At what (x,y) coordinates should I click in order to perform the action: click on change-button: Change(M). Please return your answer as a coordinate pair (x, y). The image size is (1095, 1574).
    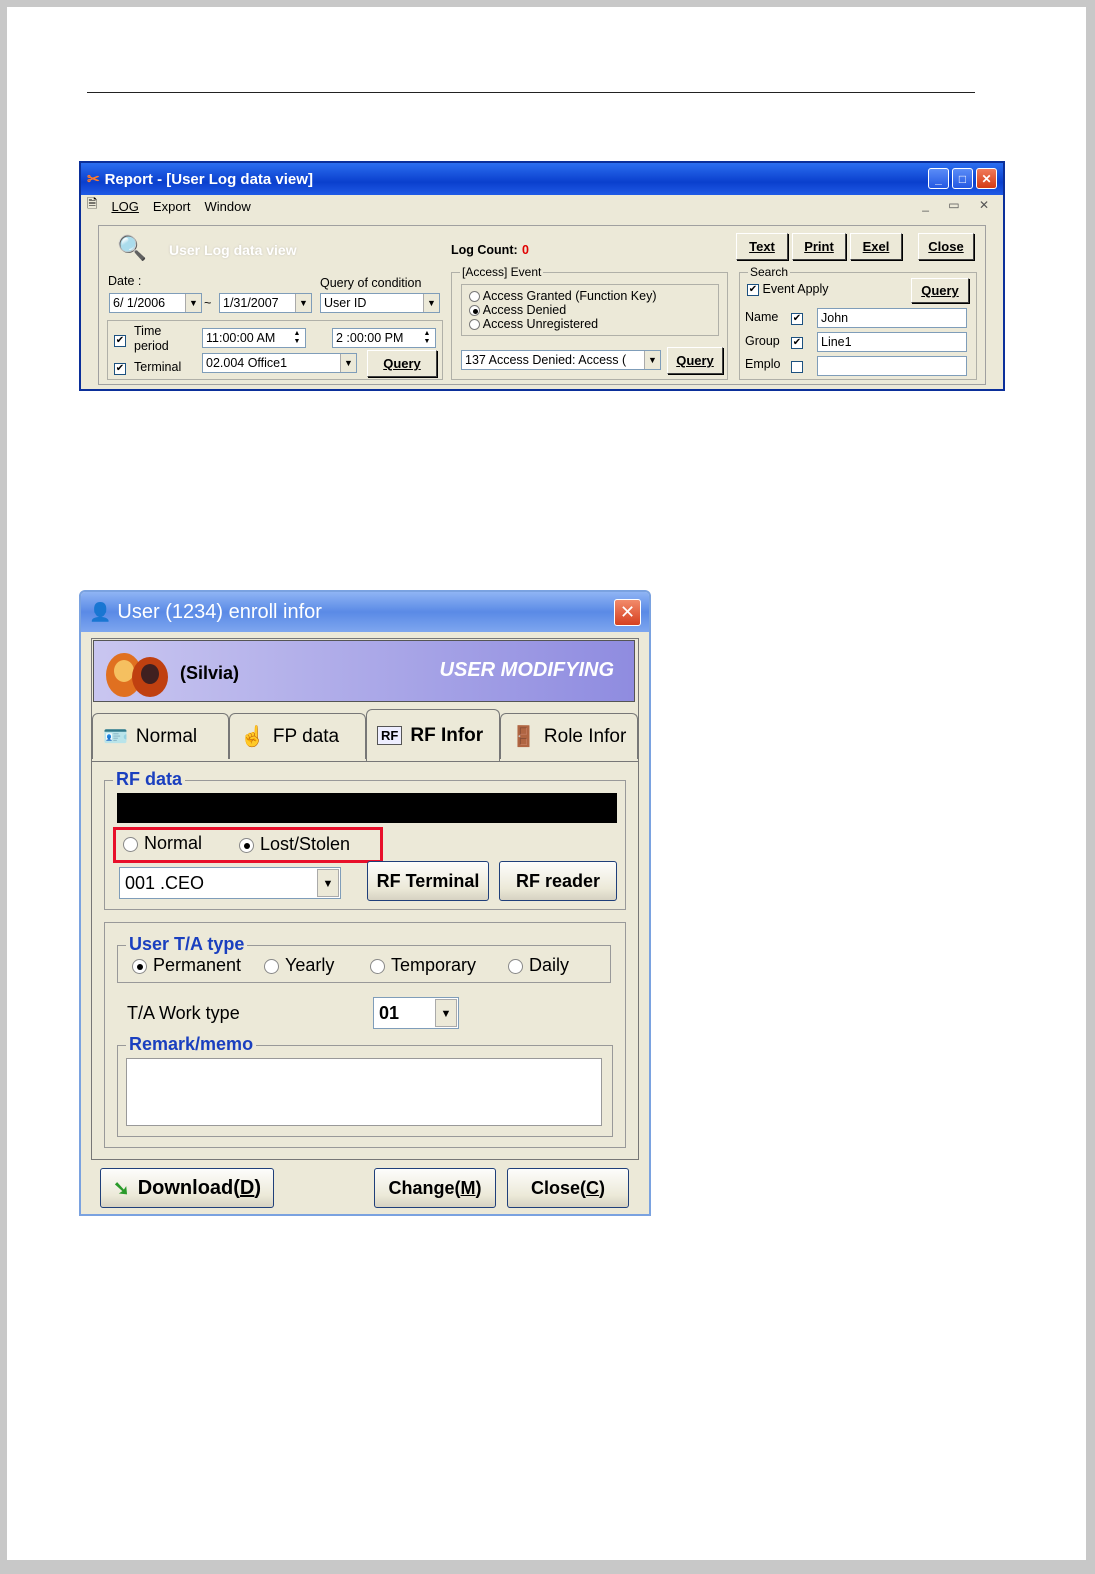
    Looking at the image, I should click on (435, 1188).